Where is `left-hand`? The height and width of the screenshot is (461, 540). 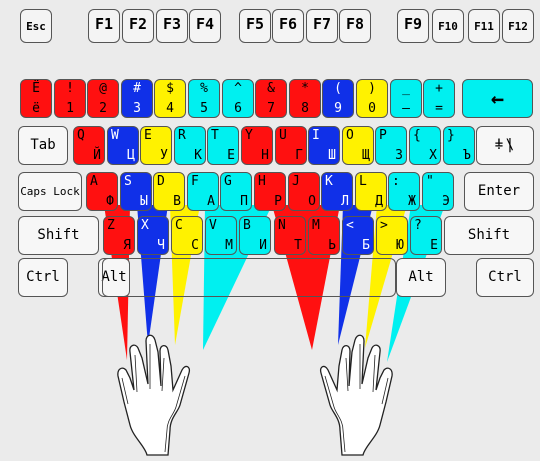
left-hand is located at coordinates (154, 395).